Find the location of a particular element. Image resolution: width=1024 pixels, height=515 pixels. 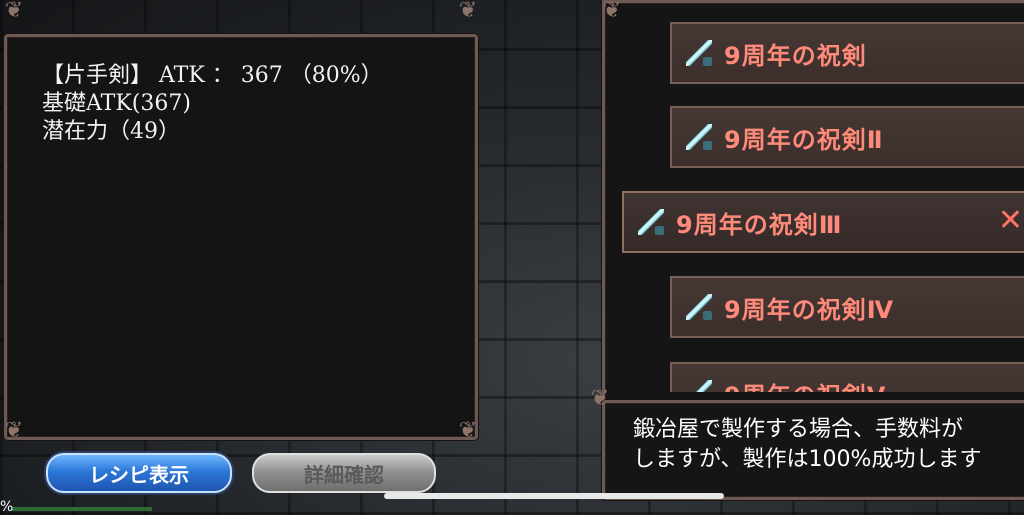

recipe-list-clip: 9周年の祝剣Ⅴ is located at coordinates (847, 377).